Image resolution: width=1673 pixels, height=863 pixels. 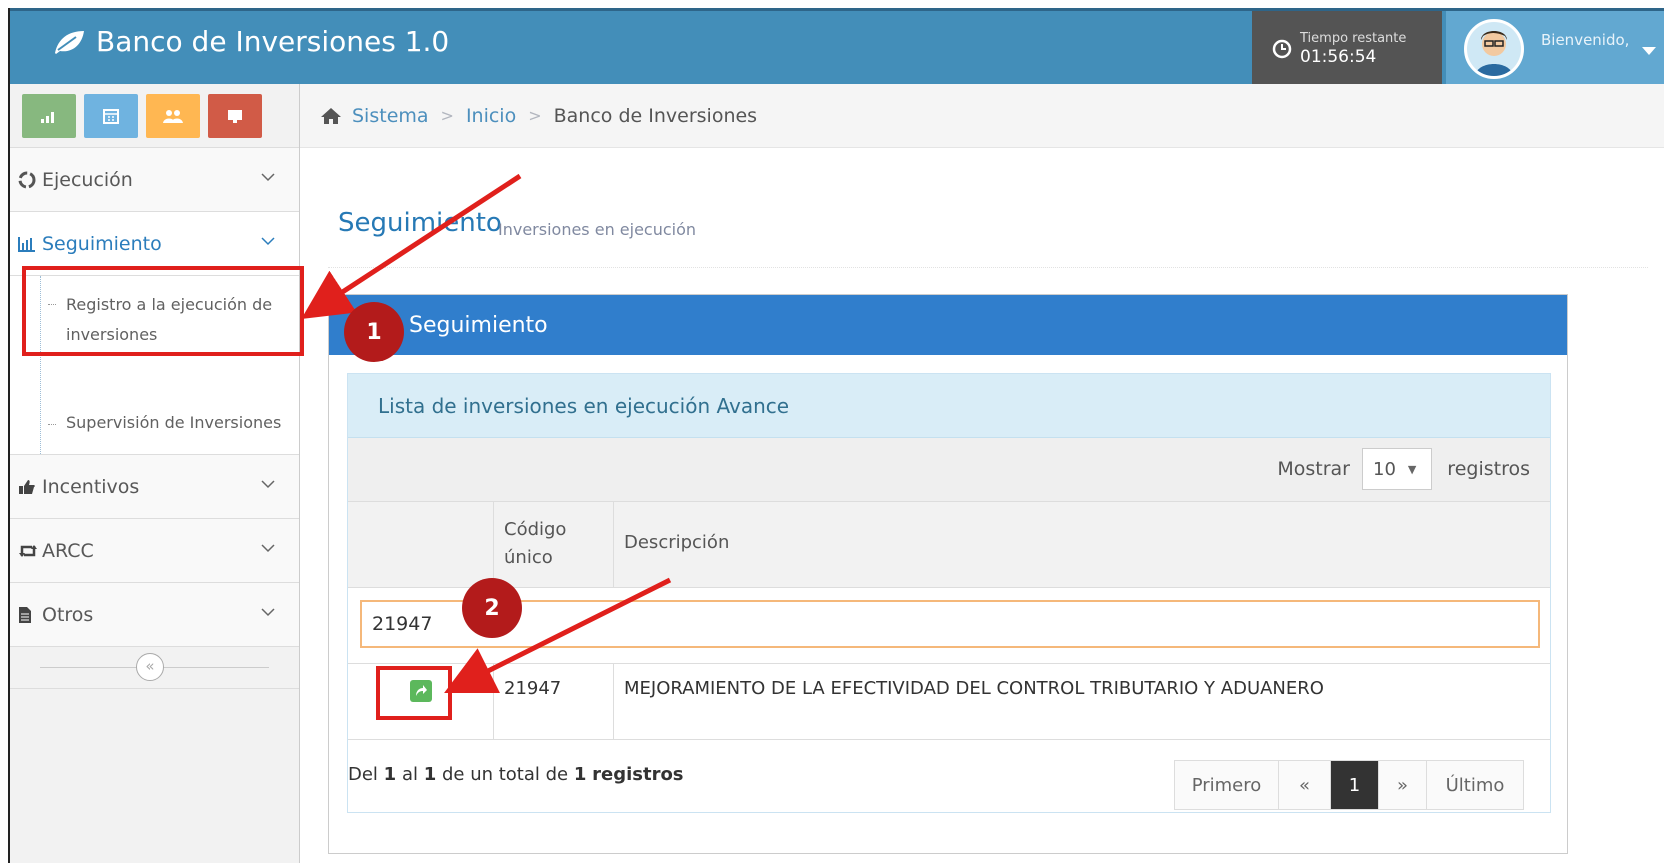 I want to click on calendar-shortcut-button, so click(x=111, y=116).